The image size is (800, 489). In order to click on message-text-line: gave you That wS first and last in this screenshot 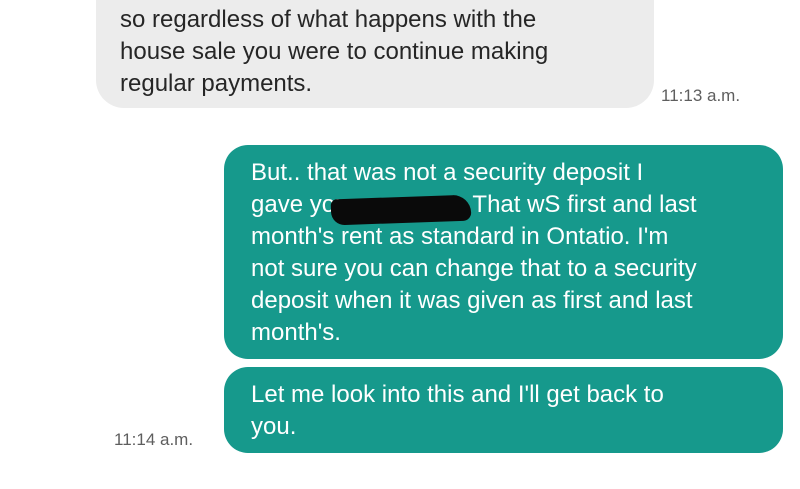, I will do `click(511, 205)`.